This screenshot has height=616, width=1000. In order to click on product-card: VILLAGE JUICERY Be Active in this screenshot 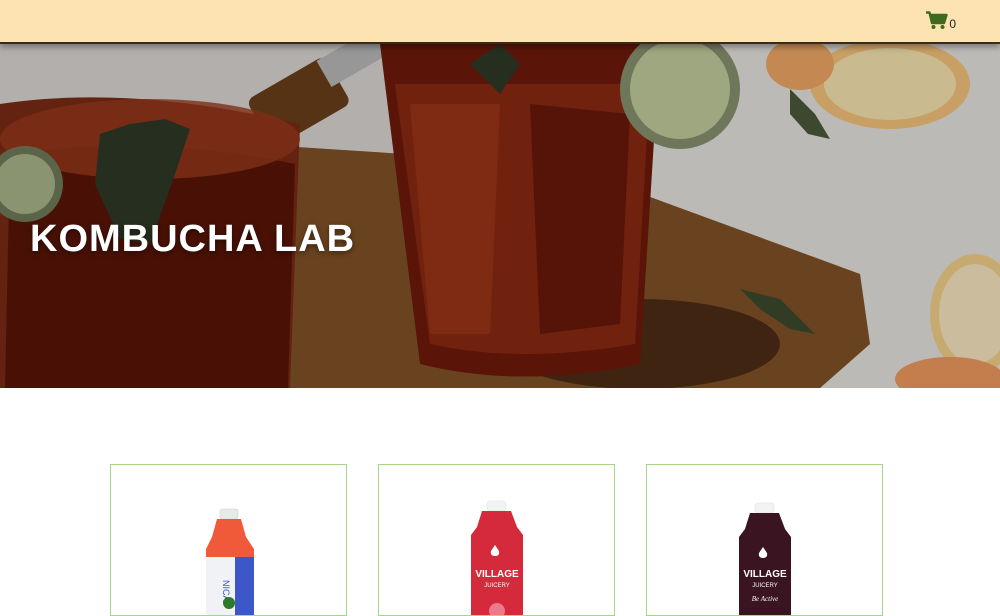, I will do `click(764, 540)`.